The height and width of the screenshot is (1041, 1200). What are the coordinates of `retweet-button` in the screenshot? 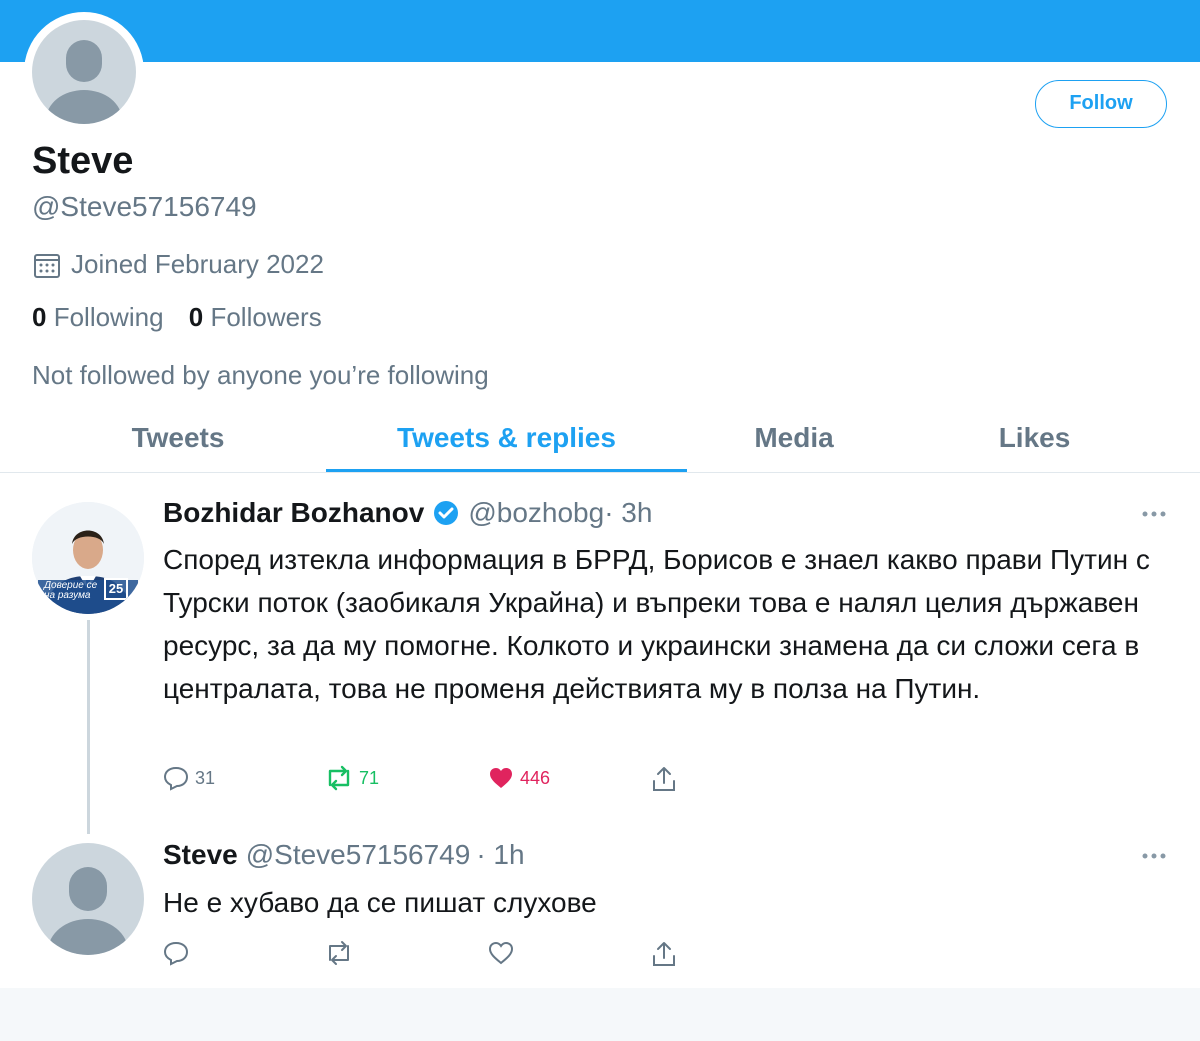 It's located at (339, 953).